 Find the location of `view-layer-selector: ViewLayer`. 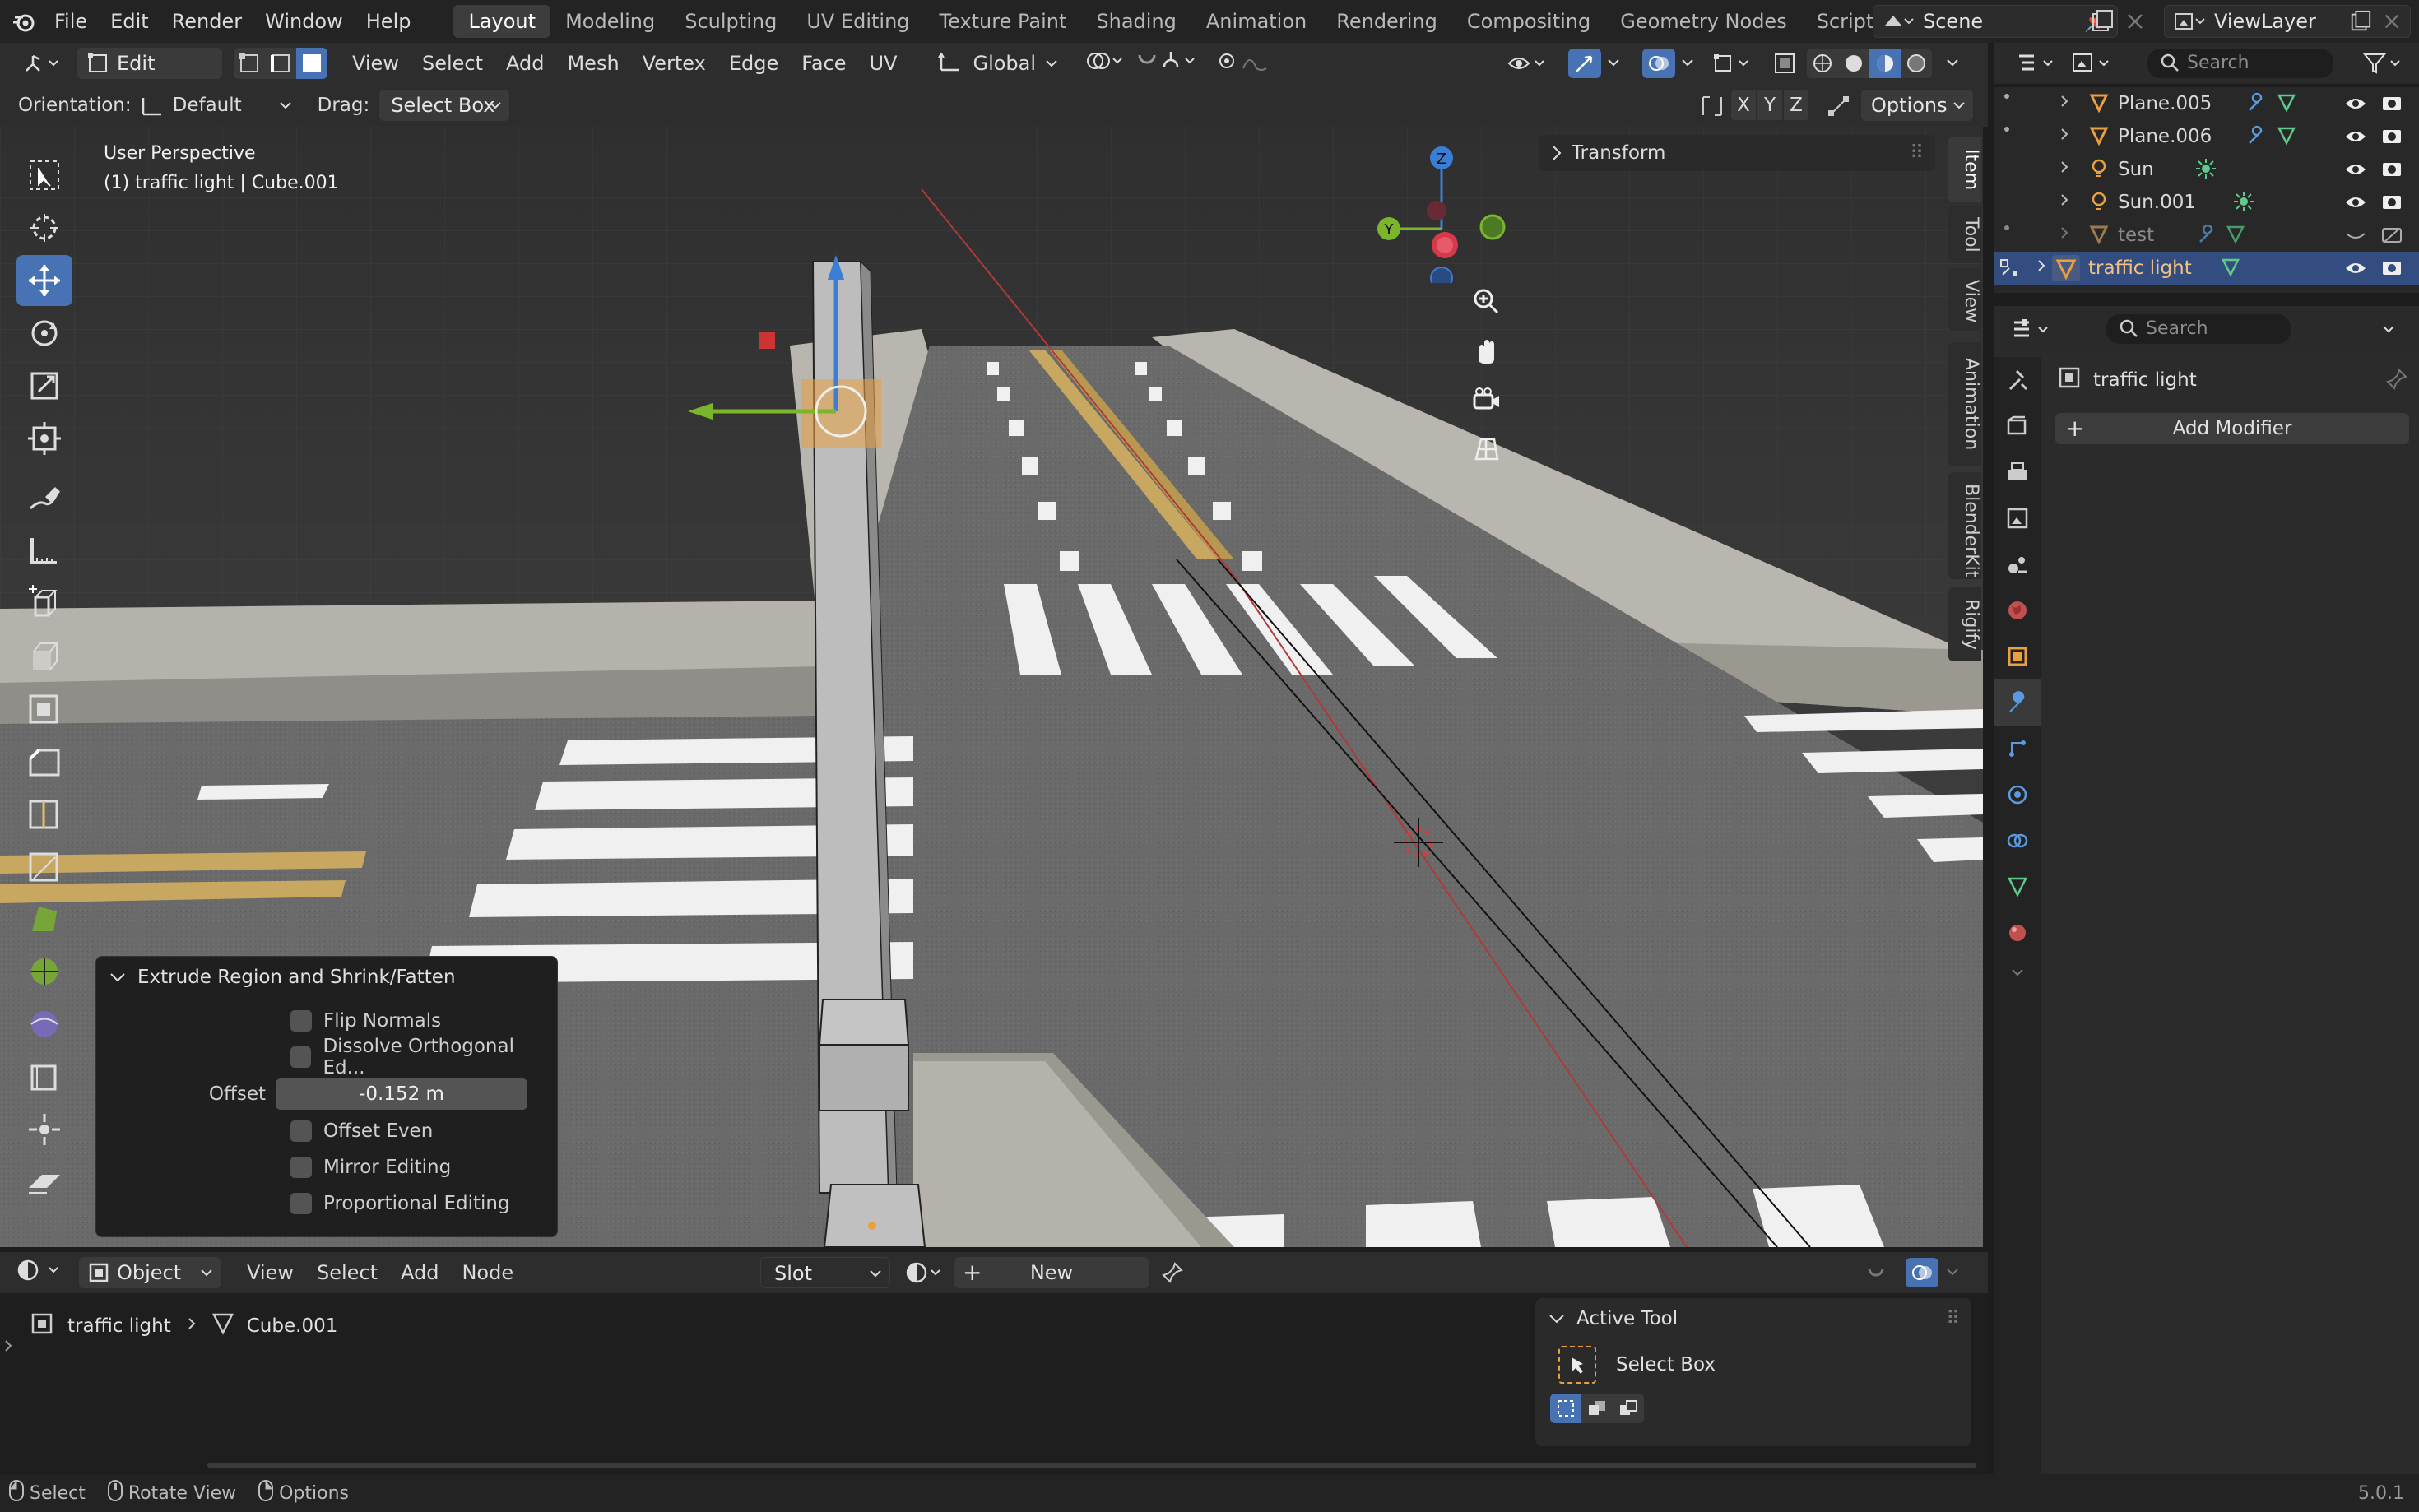

view-layer-selector: ViewLayer is located at coordinates (2287, 21).